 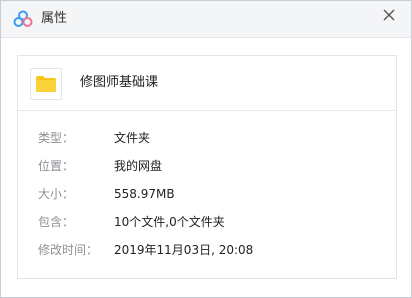 What do you see at coordinates (132, 138) in the screenshot?
I see `property-value: 文件夹` at bounding box center [132, 138].